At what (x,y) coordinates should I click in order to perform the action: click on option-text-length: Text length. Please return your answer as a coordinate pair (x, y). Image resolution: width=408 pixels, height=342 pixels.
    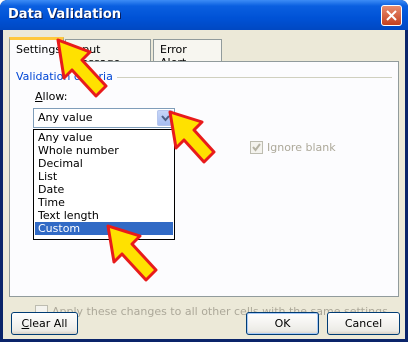
    Looking at the image, I should click on (104, 215).